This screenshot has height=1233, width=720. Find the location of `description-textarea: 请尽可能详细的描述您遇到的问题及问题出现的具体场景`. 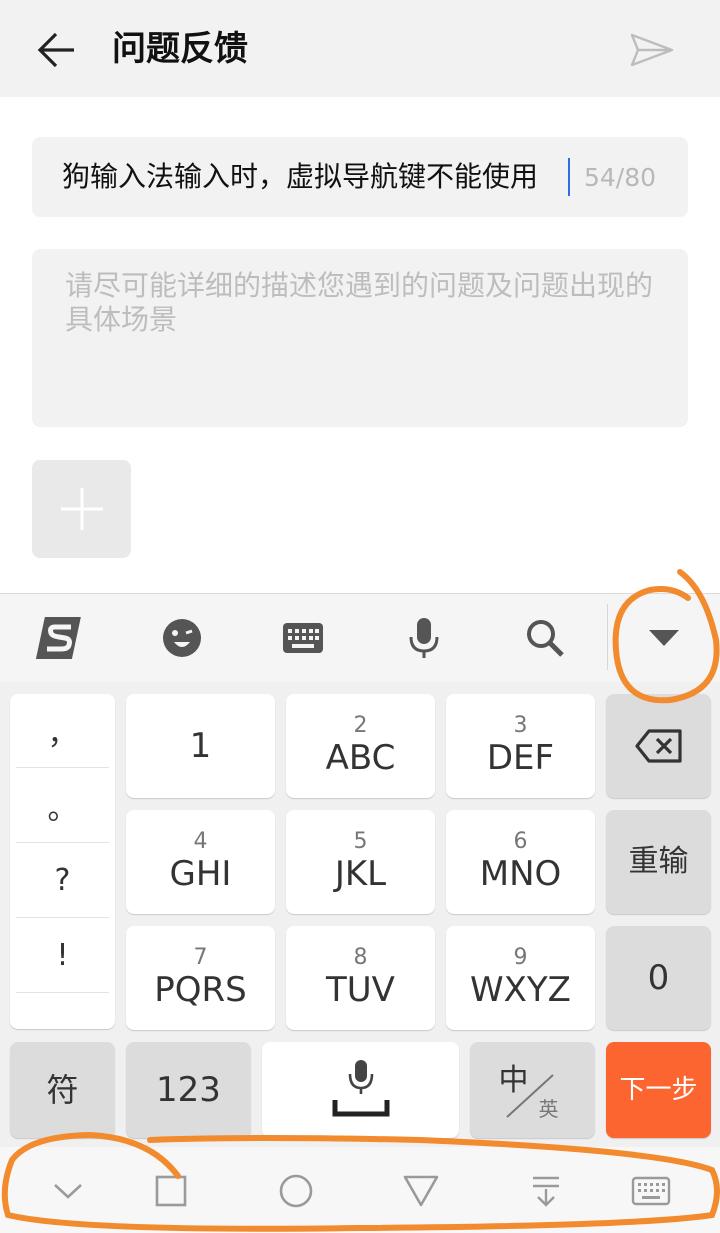

description-textarea: 请尽可能详细的描述您遇到的问题及问题出现的具体场景 is located at coordinates (360, 338).